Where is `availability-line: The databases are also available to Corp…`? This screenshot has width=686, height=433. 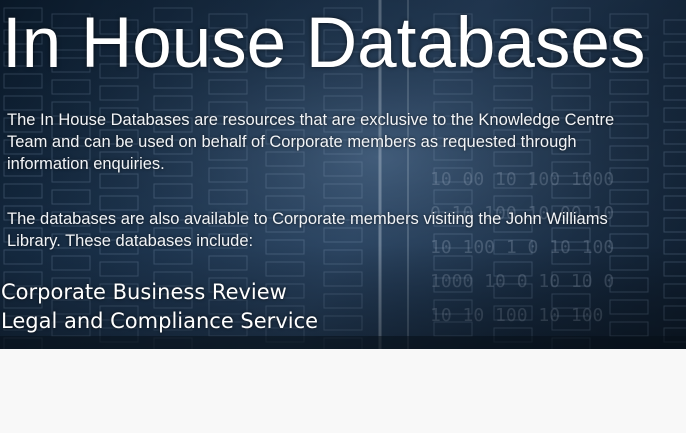
availability-line: The databases are also available to Corp… is located at coordinates (307, 219).